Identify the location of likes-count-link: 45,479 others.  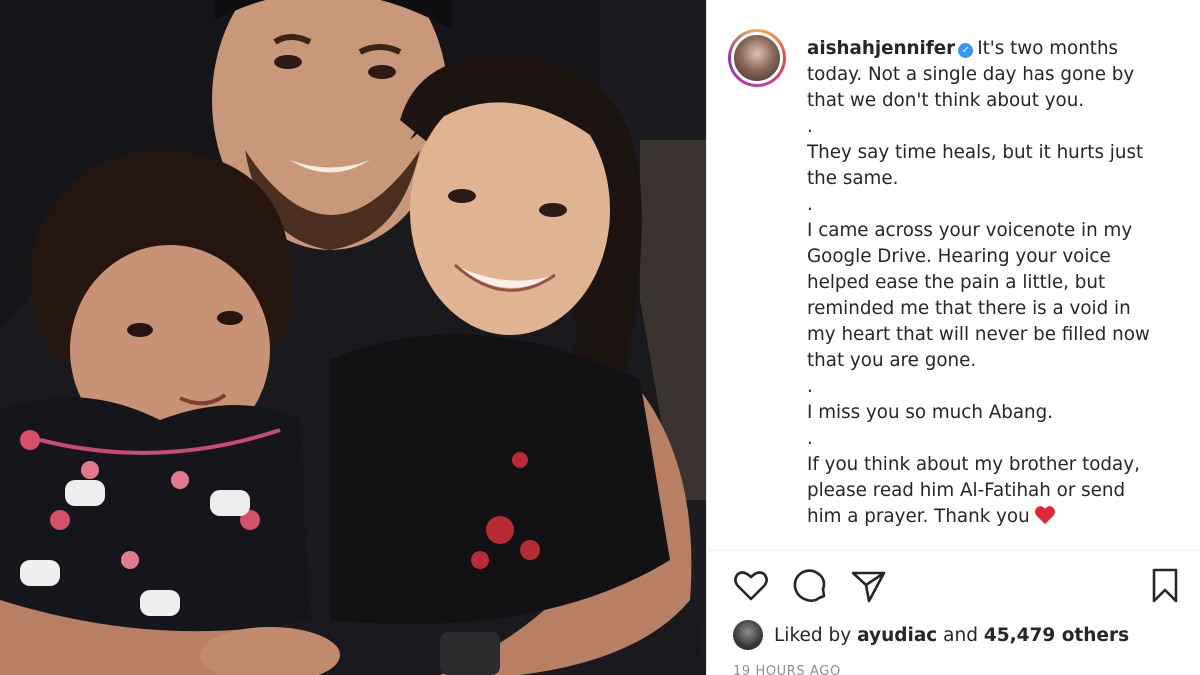
(1056, 635).